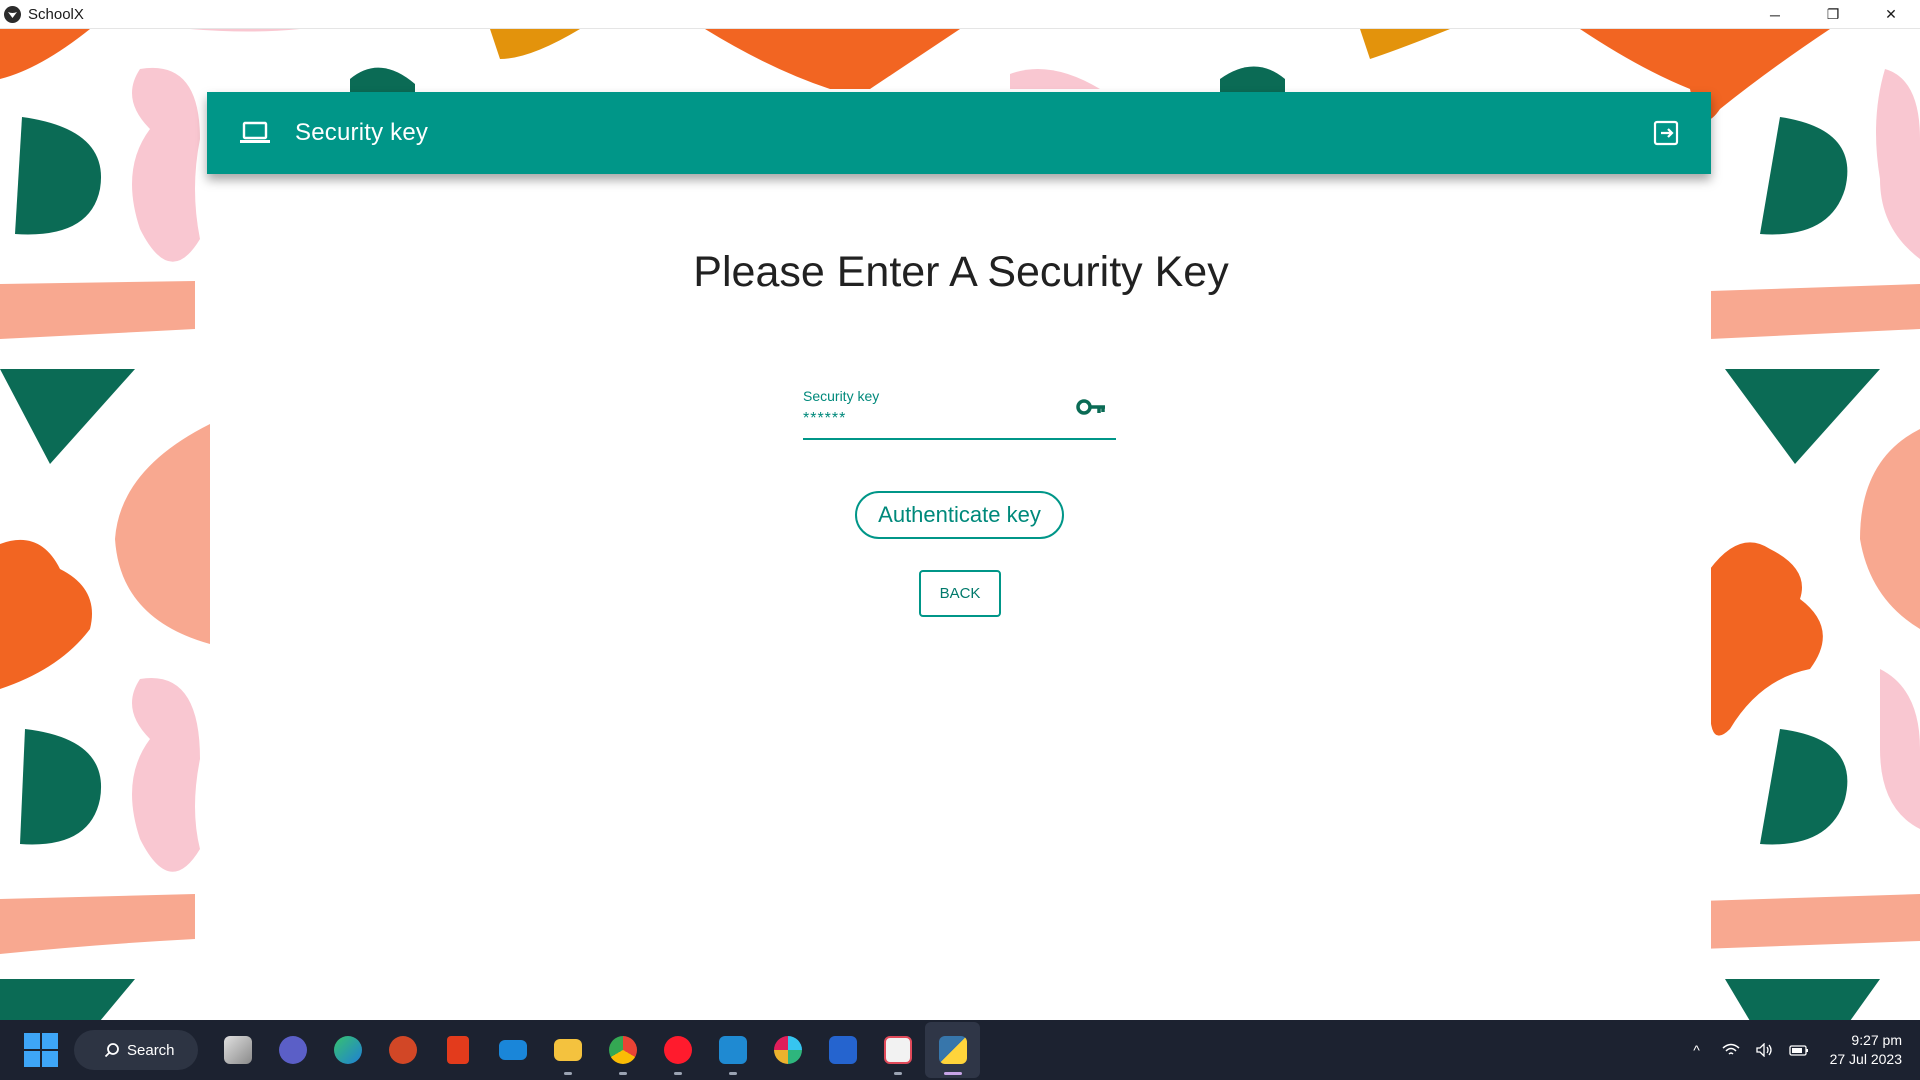 This screenshot has height=1080, width=1920. What do you see at coordinates (1866, 1050) in the screenshot?
I see `taskbar-clock: 9:27 pm 27 Jul 2023` at bounding box center [1866, 1050].